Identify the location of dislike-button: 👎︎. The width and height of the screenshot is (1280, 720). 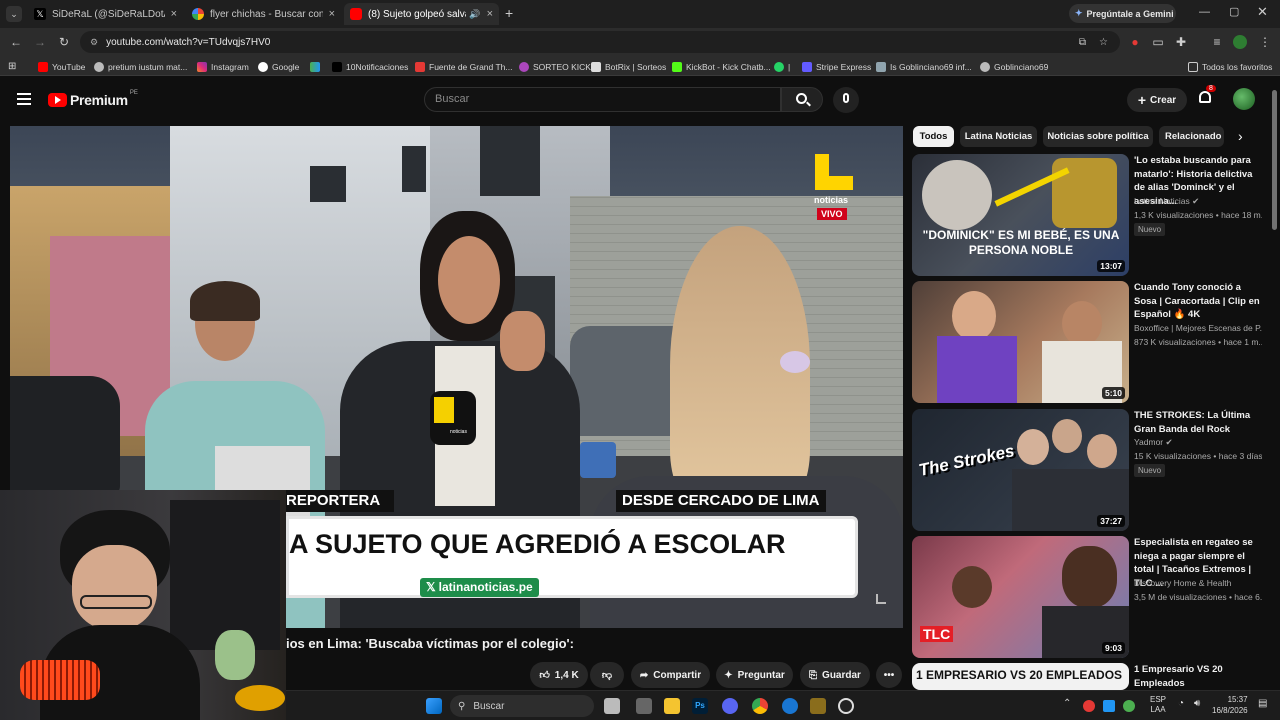
(607, 675).